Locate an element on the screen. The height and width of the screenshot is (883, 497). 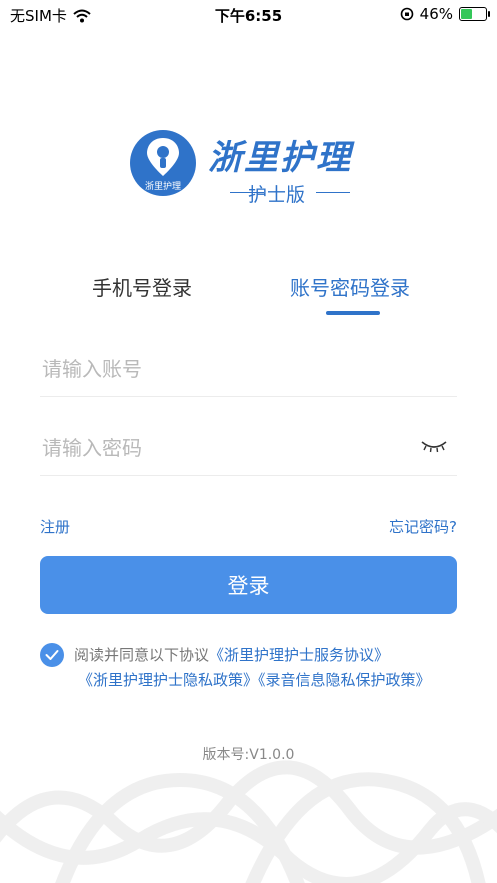
account-input is located at coordinates (227, 369).